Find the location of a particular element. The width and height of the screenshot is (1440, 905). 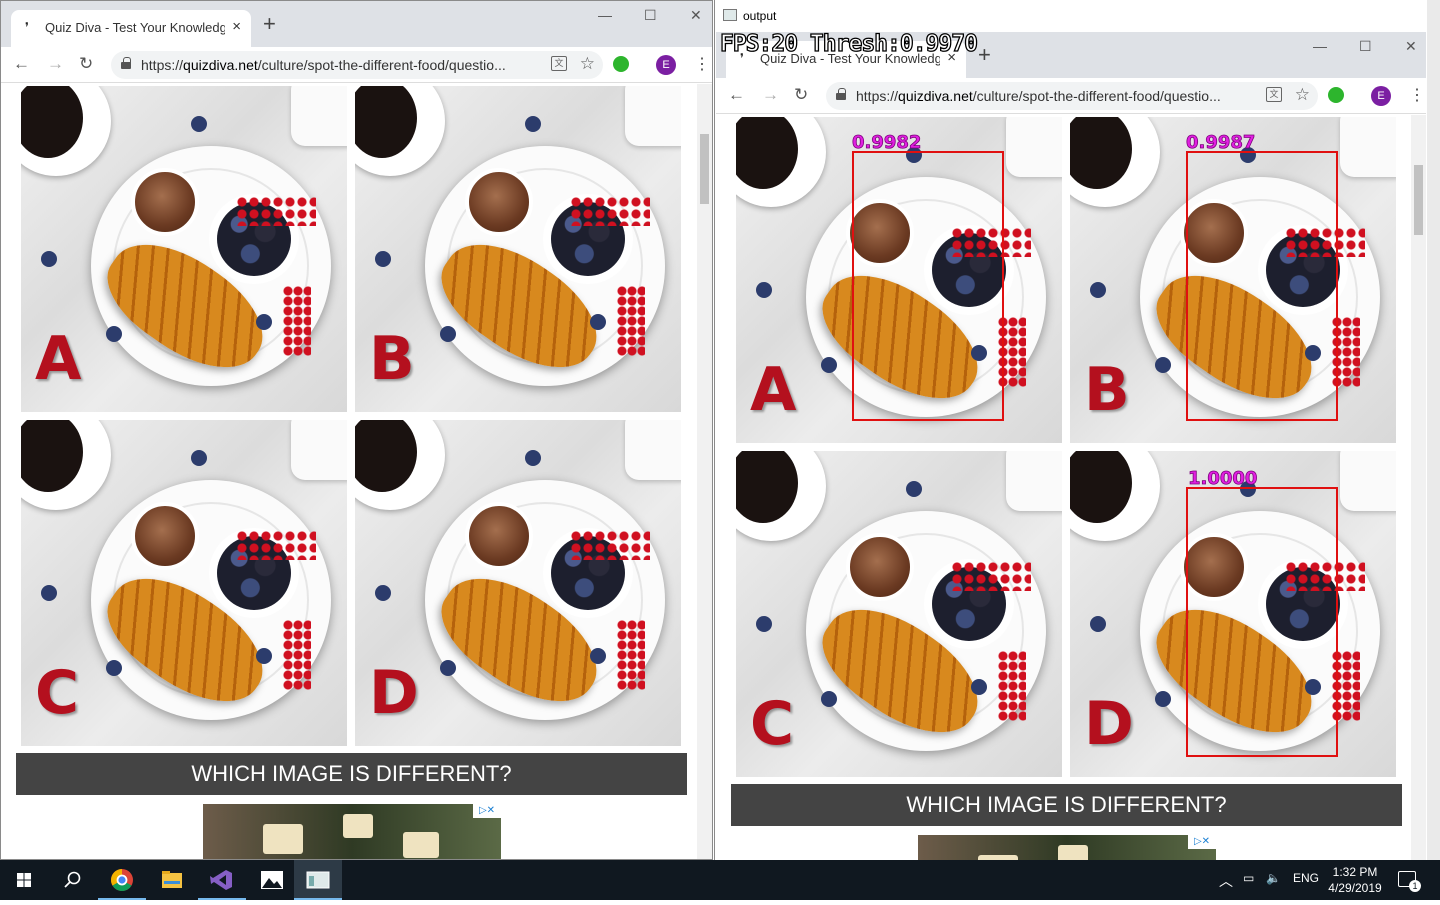

fps-threshold-overlay: FPS:20 Thresh:0.9970 is located at coordinates (848, 43).